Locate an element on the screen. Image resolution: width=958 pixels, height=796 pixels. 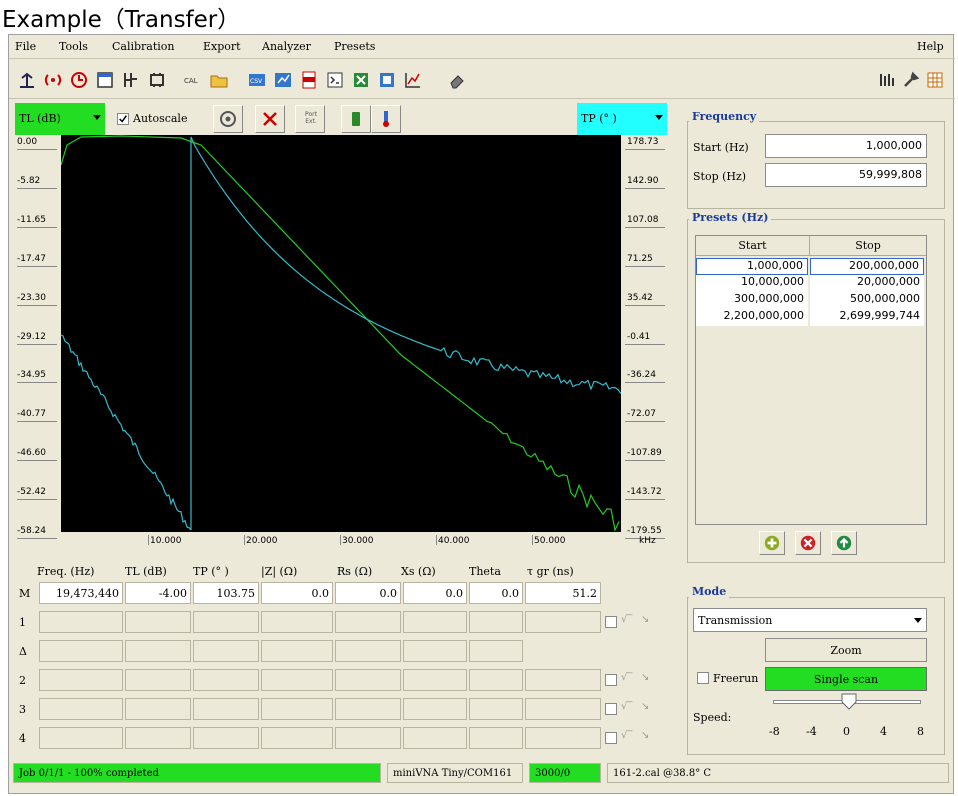
freerun-checkbox is located at coordinates (703, 678).